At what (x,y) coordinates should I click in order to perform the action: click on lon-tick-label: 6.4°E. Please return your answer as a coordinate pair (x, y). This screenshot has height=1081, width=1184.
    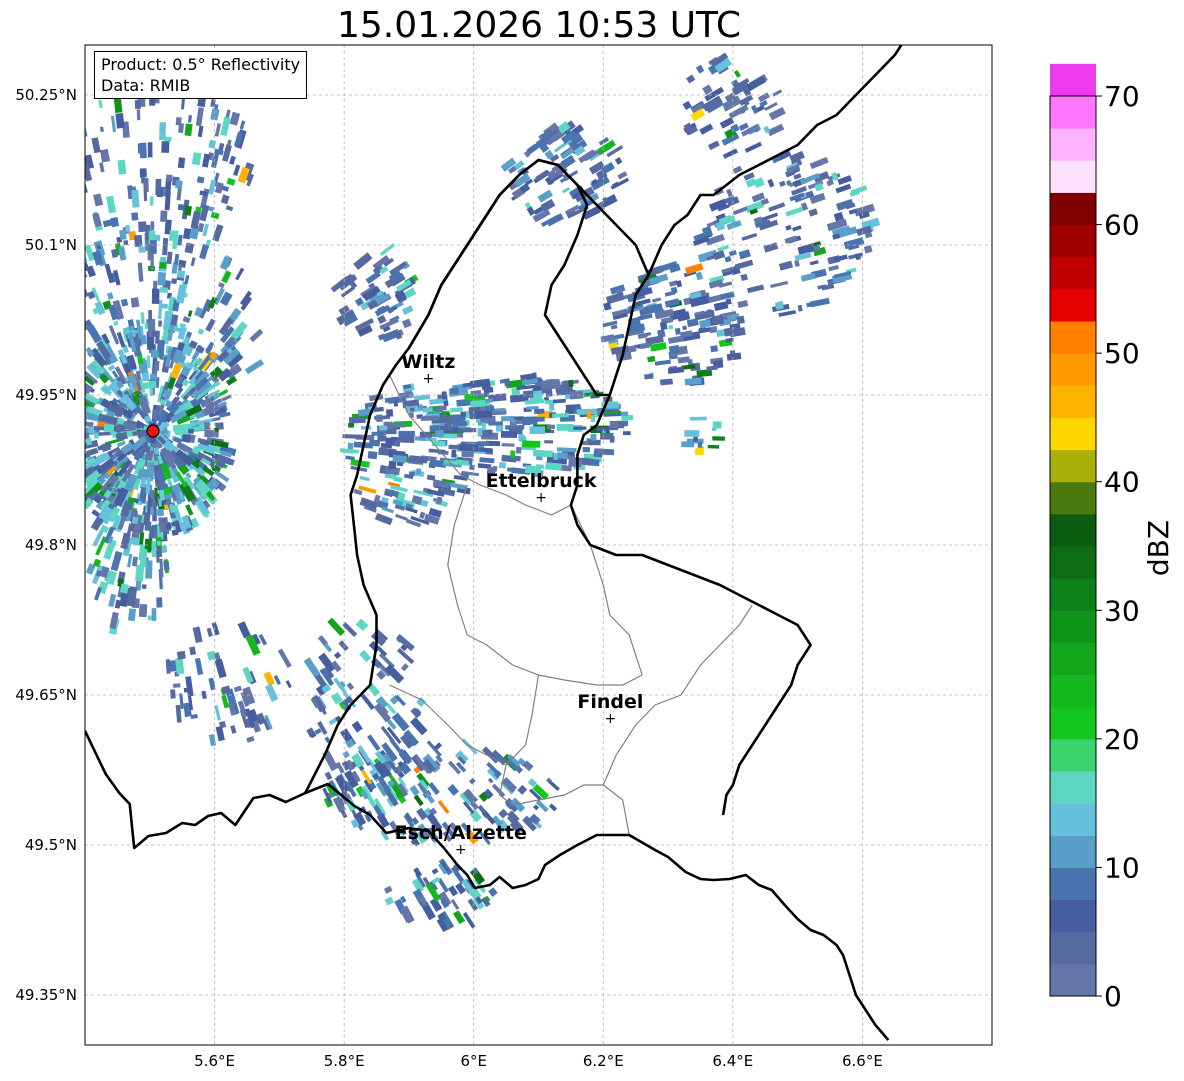
    Looking at the image, I should click on (732, 1061).